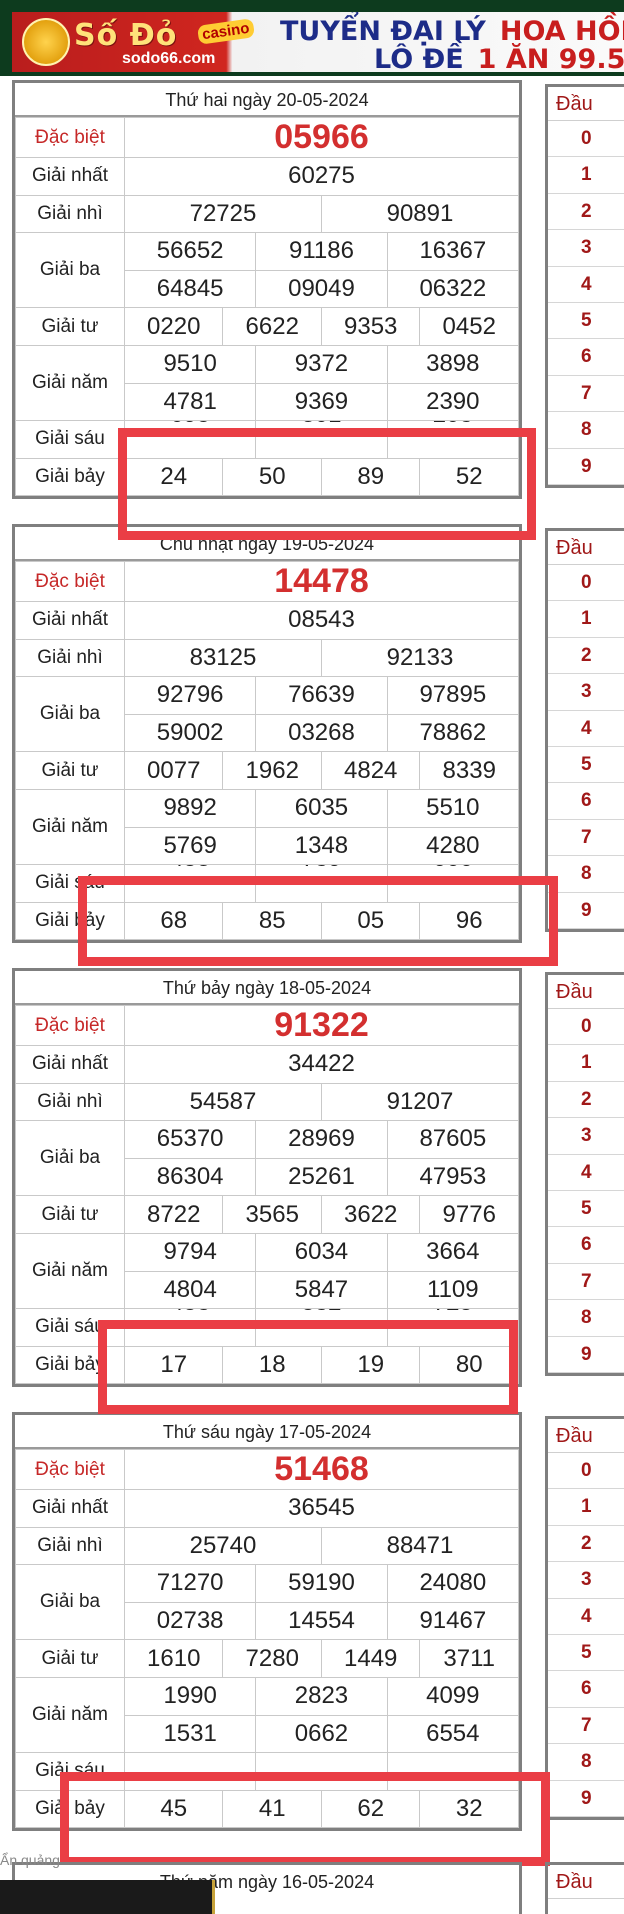 This screenshot has height=1914, width=624. What do you see at coordinates (70, 477) in the screenshot?
I see `label-seventh: Giải bảy` at bounding box center [70, 477].